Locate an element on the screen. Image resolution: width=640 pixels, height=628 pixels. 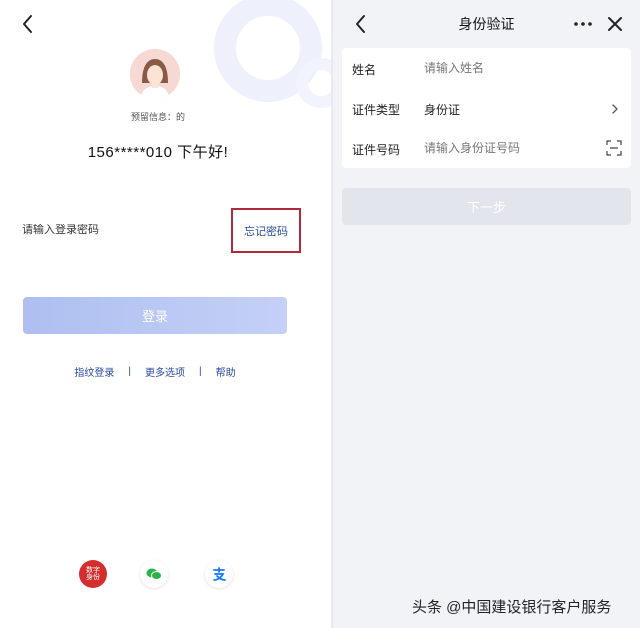
scan-icon is located at coordinates (614, 148).